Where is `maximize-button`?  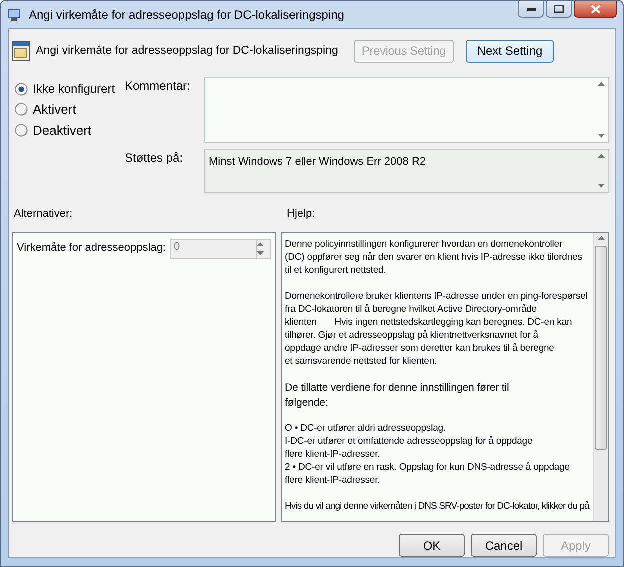 maximize-button is located at coordinates (559, 9).